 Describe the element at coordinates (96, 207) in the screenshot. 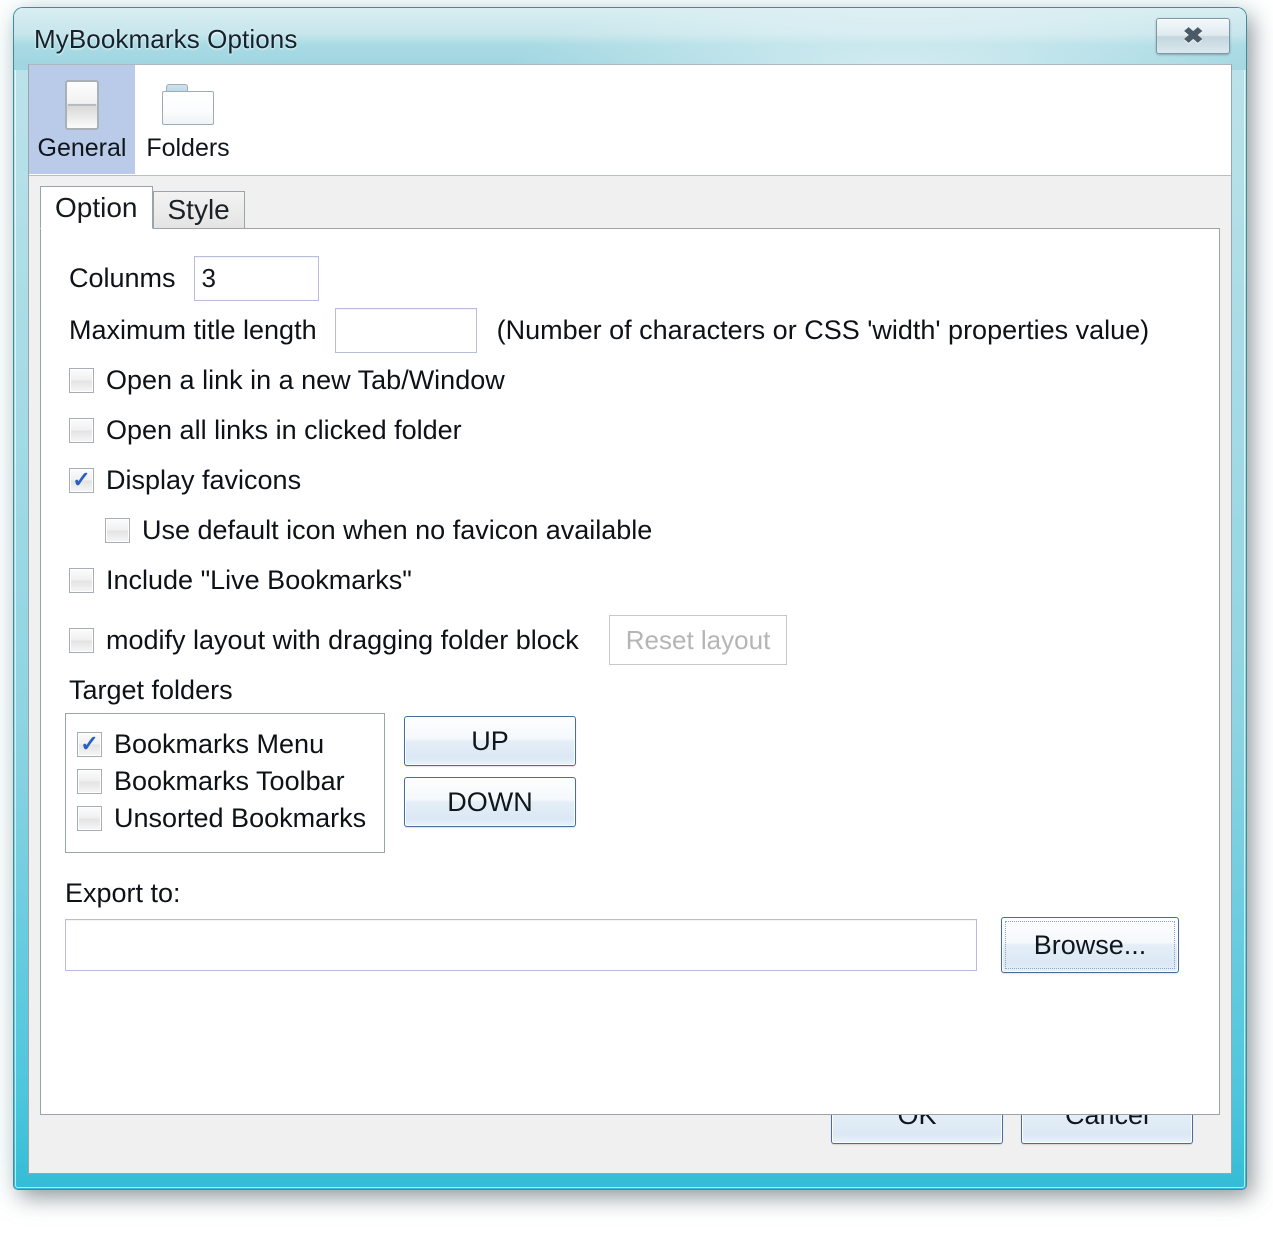

I see `tab-option: Option` at that location.